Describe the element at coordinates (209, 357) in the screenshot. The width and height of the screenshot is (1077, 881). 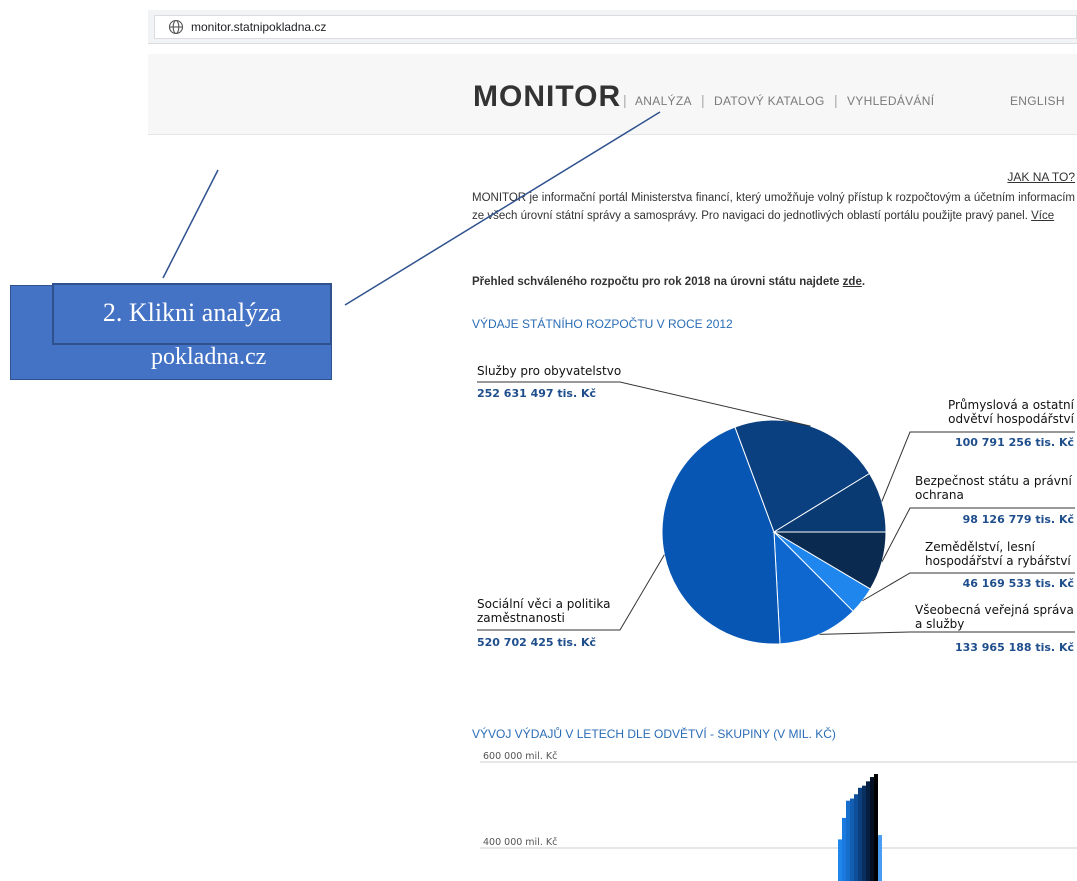
I see `annotation-back-text: pokladna.cz` at that location.